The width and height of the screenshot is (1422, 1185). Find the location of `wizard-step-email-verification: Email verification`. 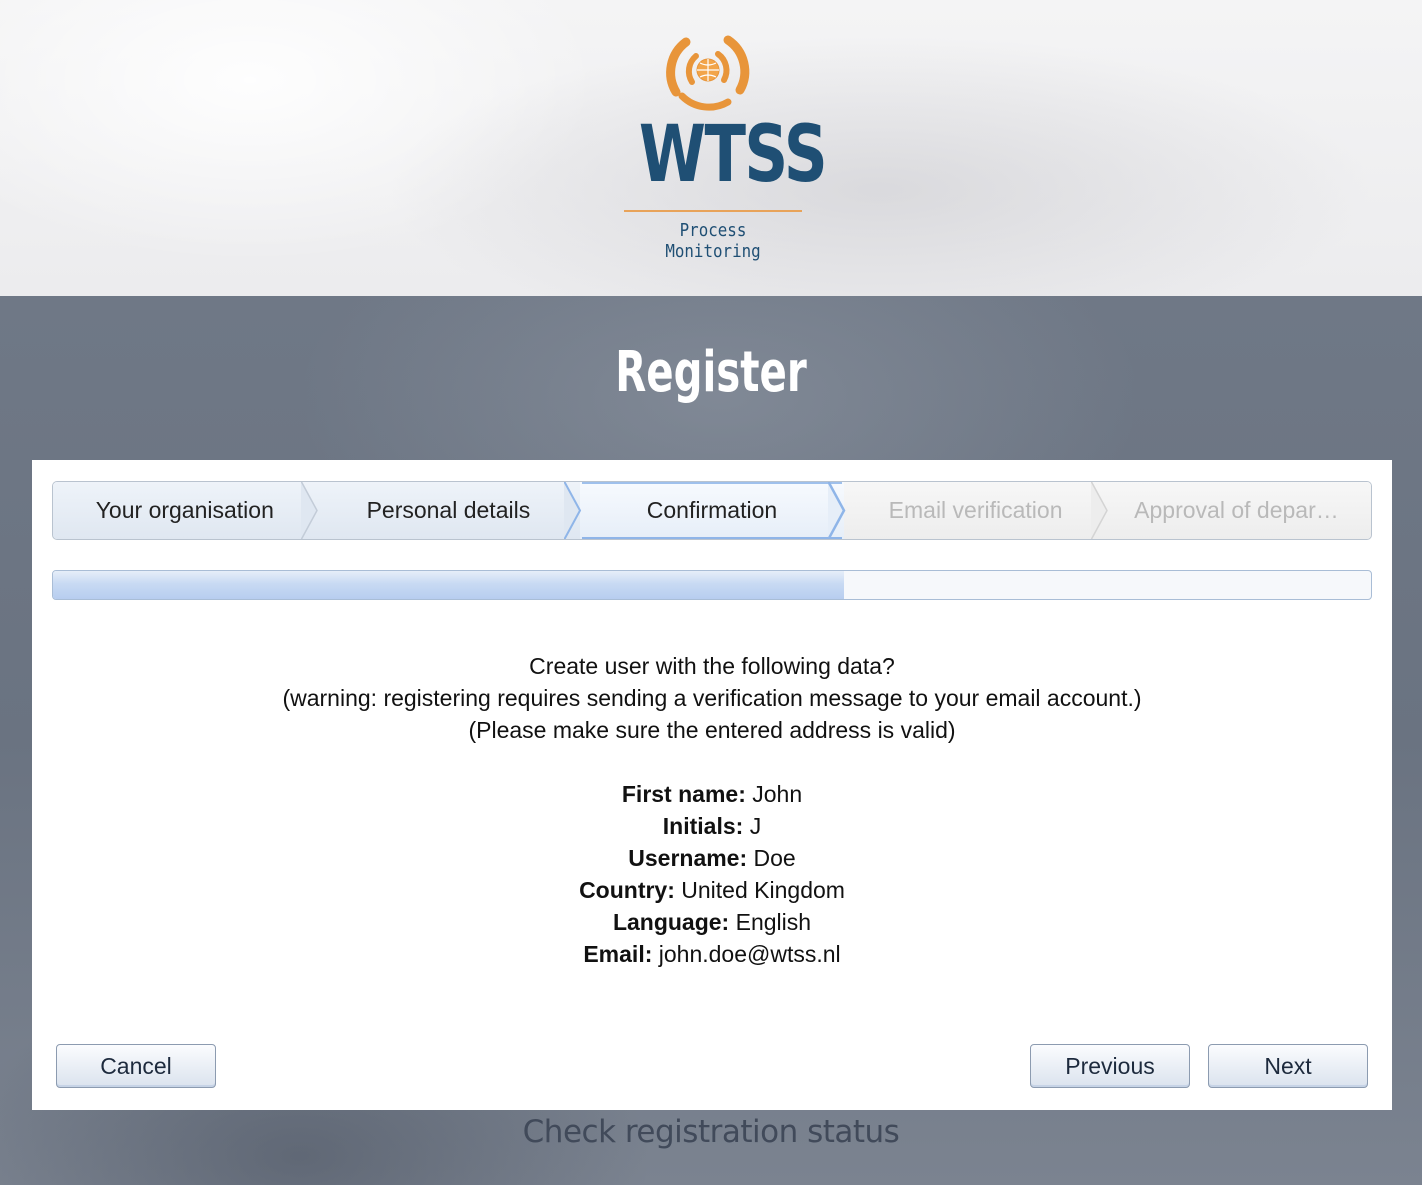

wizard-step-email-verification: Email verification is located at coordinates (976, 510).